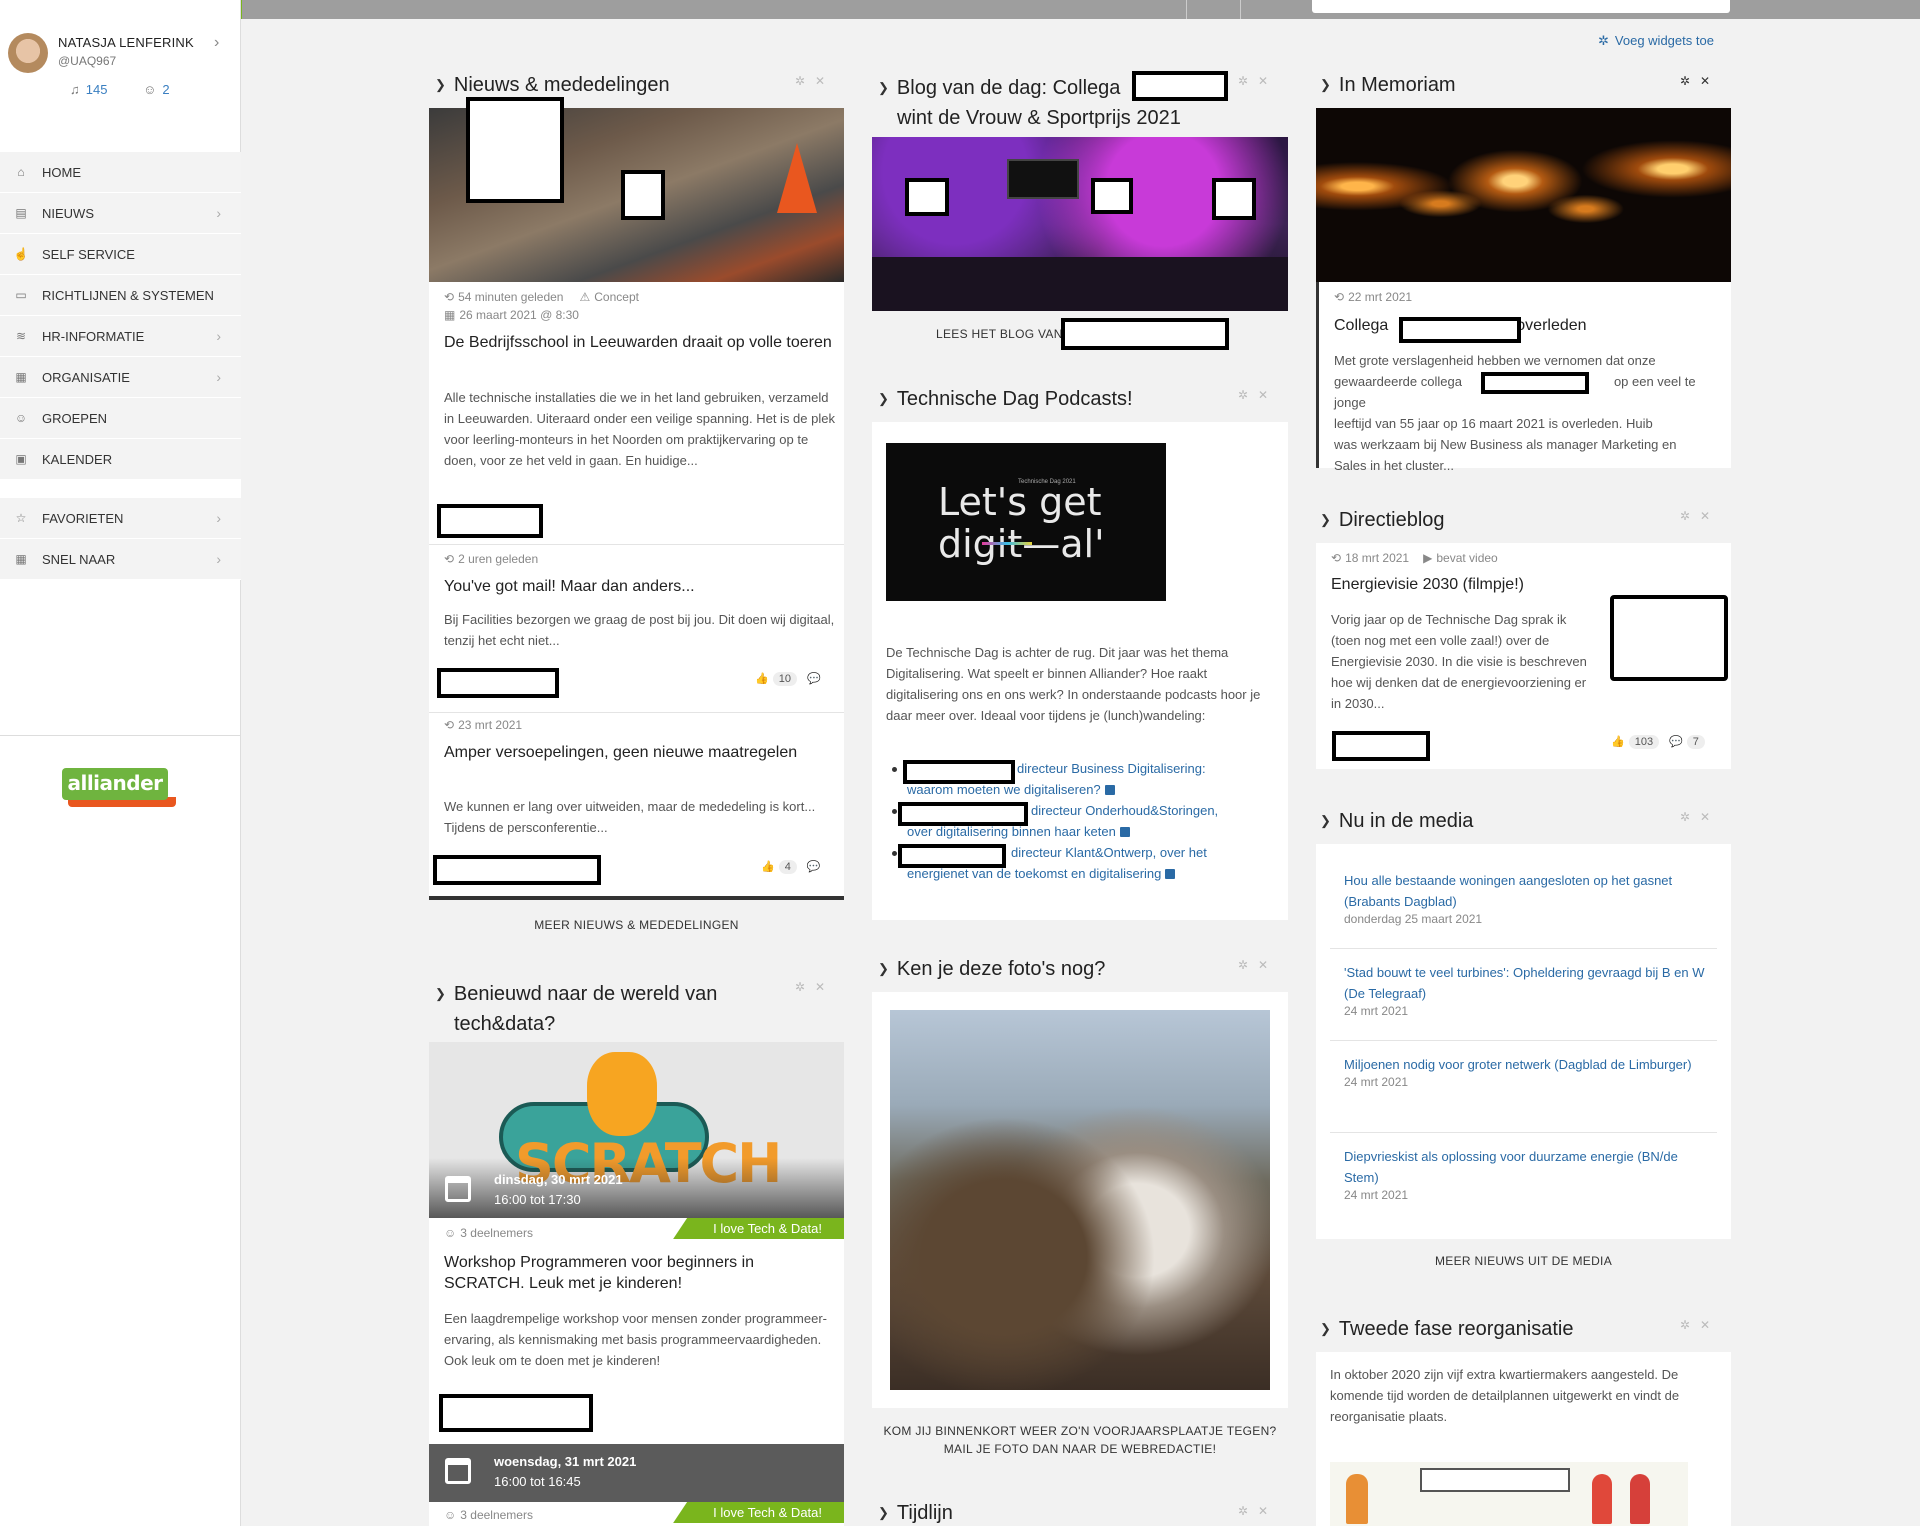 The height and width of the screenshot is (1526, 1920). What do you see at coordinates (120, 295) in the screenshot?
I see `nav-item-richtlijnen: ▭ RICHTLIJNEN & SYSTEMEN` at bounding box center [120, 295].